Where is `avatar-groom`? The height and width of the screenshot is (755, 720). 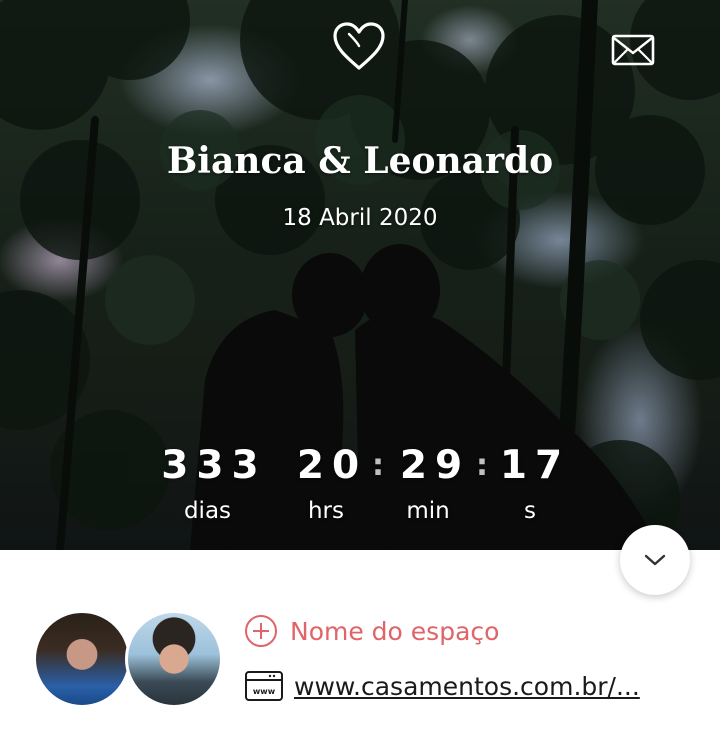 avatar-groom is located at coordinates (174, 659).